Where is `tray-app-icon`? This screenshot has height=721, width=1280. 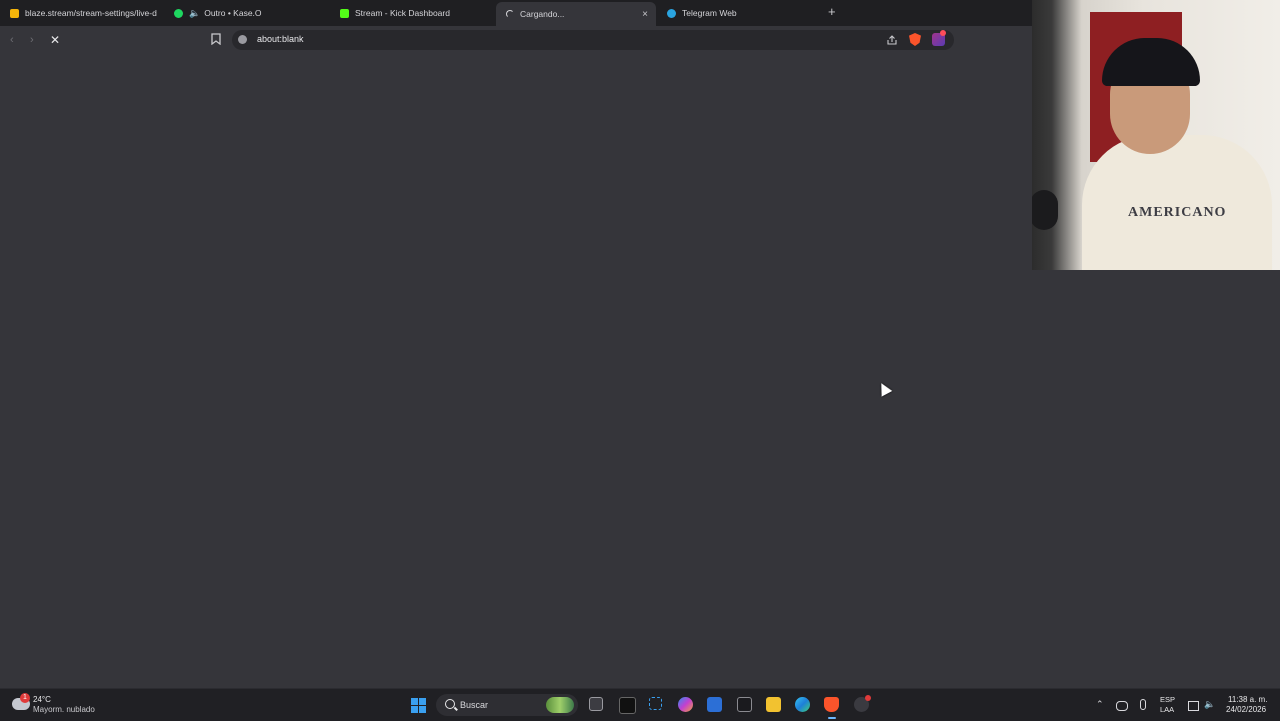
tray-app-icon is located at coordinates (1122, 706).